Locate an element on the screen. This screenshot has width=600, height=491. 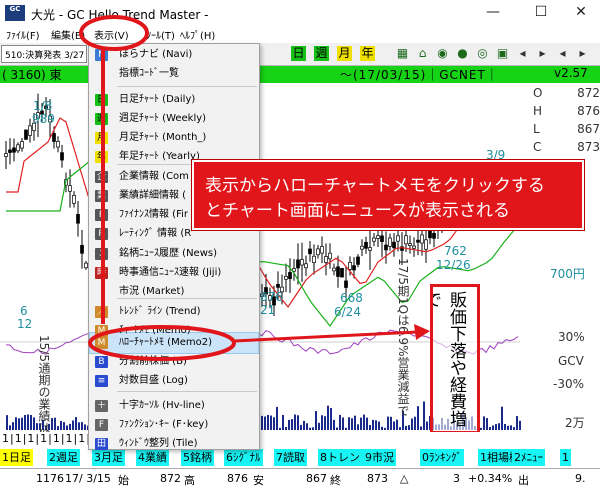
annotation-circle-view-menu is located at coordinates (114, 33).